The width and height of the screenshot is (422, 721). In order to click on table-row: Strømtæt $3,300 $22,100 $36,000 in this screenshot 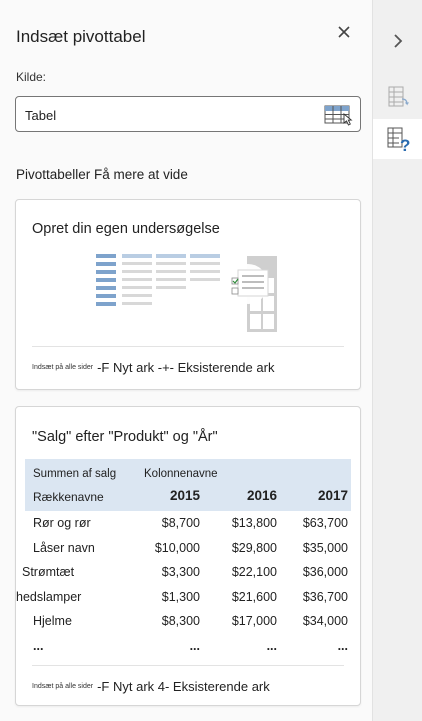, I will do `click(186, 572)`.